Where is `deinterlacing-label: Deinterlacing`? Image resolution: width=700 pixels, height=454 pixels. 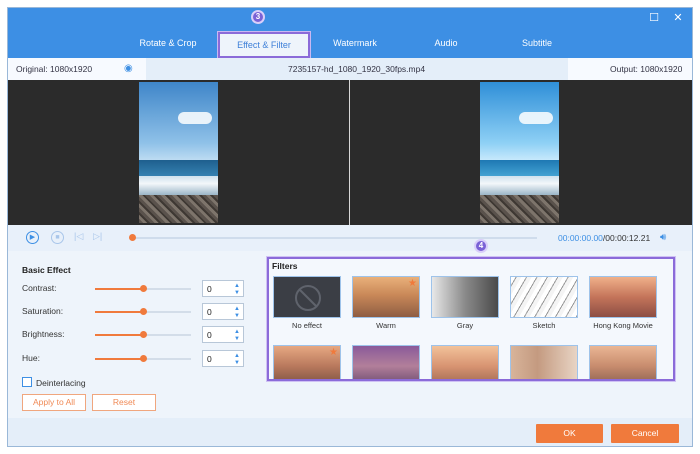
deinterlacing-label: Deinterlacing is located at coordinates (61, 383).